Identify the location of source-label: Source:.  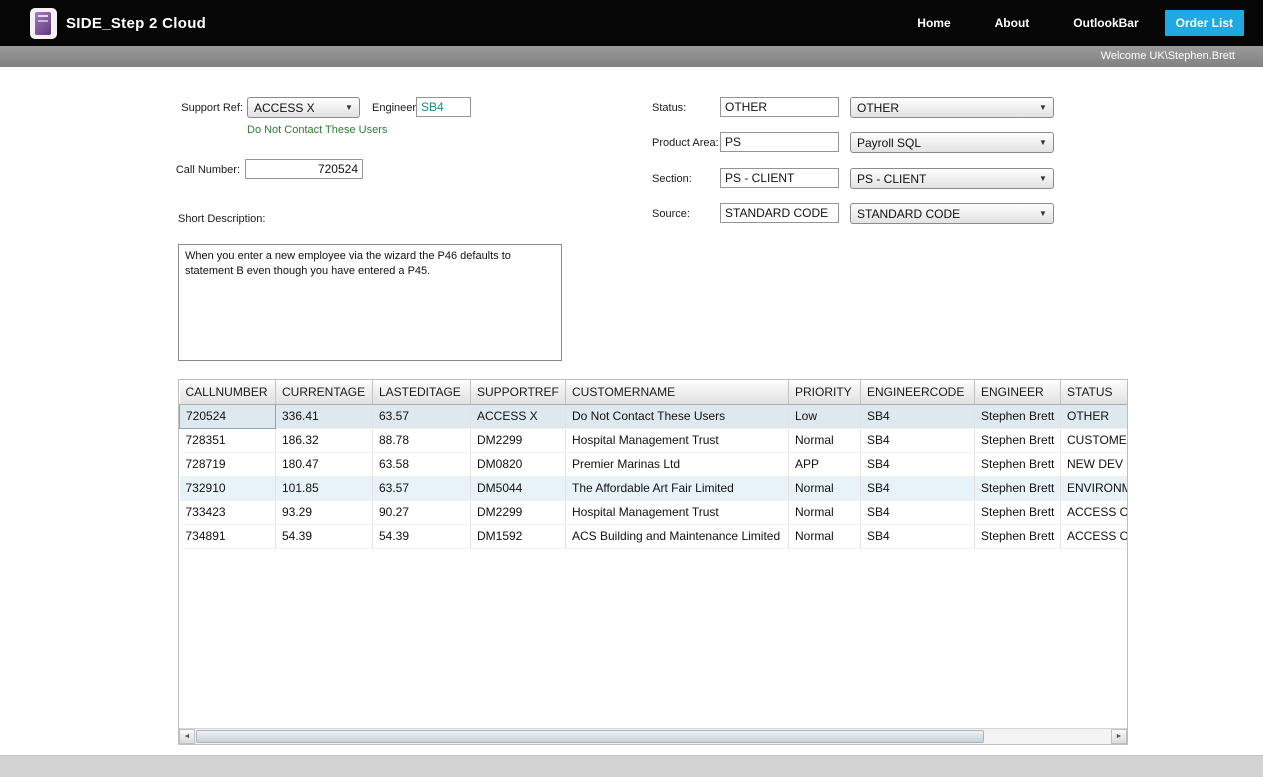
(671, 214).